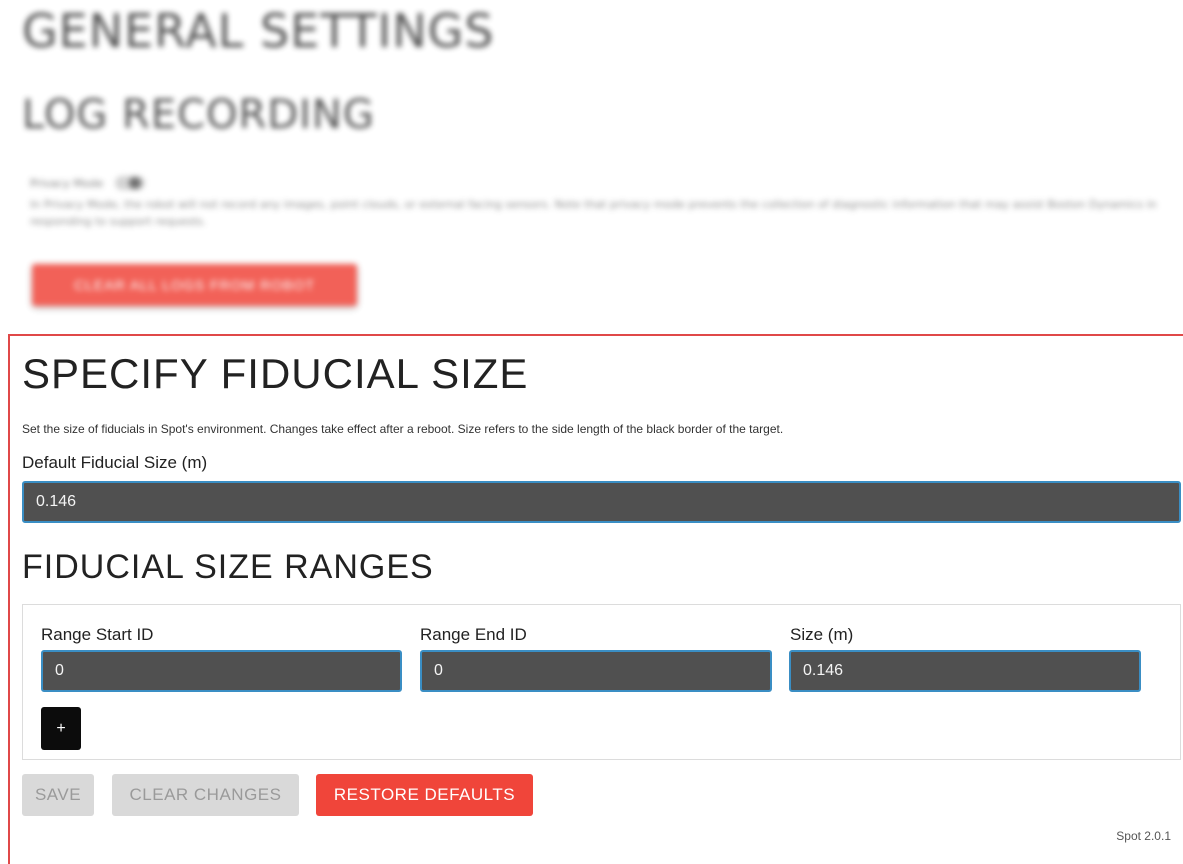  I want to click on fiducial-ranges-title: FIDUCIAL SIZE RANGES, so click(228, 567).